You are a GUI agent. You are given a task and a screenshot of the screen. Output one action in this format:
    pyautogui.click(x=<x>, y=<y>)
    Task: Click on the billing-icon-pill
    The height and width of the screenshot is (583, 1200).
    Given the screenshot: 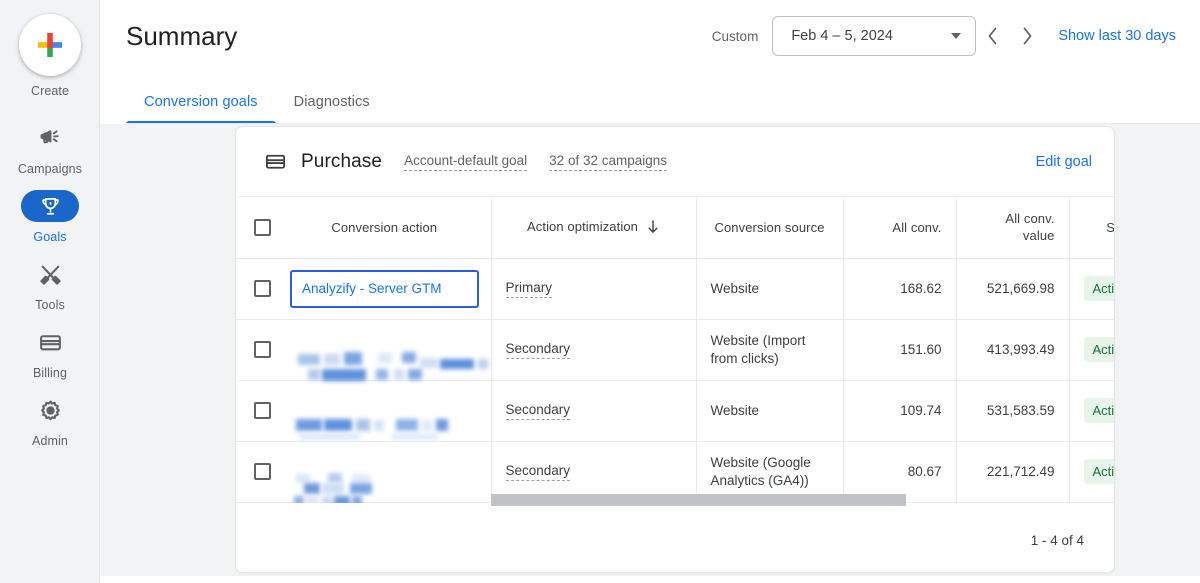 What is the action you would take?
    pyautogui.click(x=50, y=342)
    